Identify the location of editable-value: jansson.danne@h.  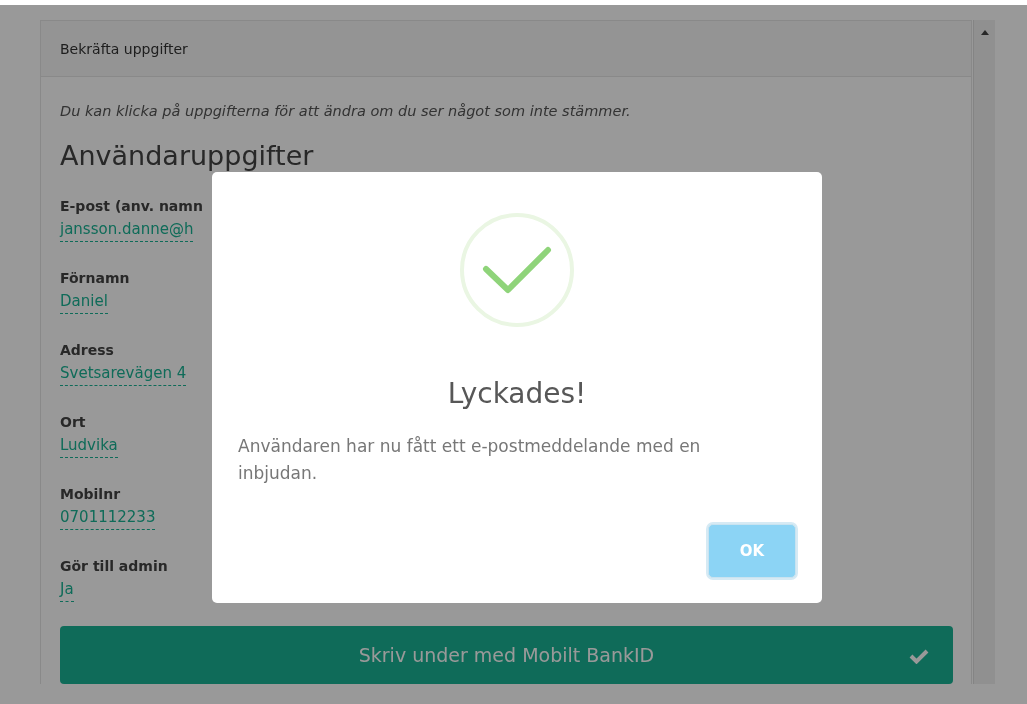
(127, 230).